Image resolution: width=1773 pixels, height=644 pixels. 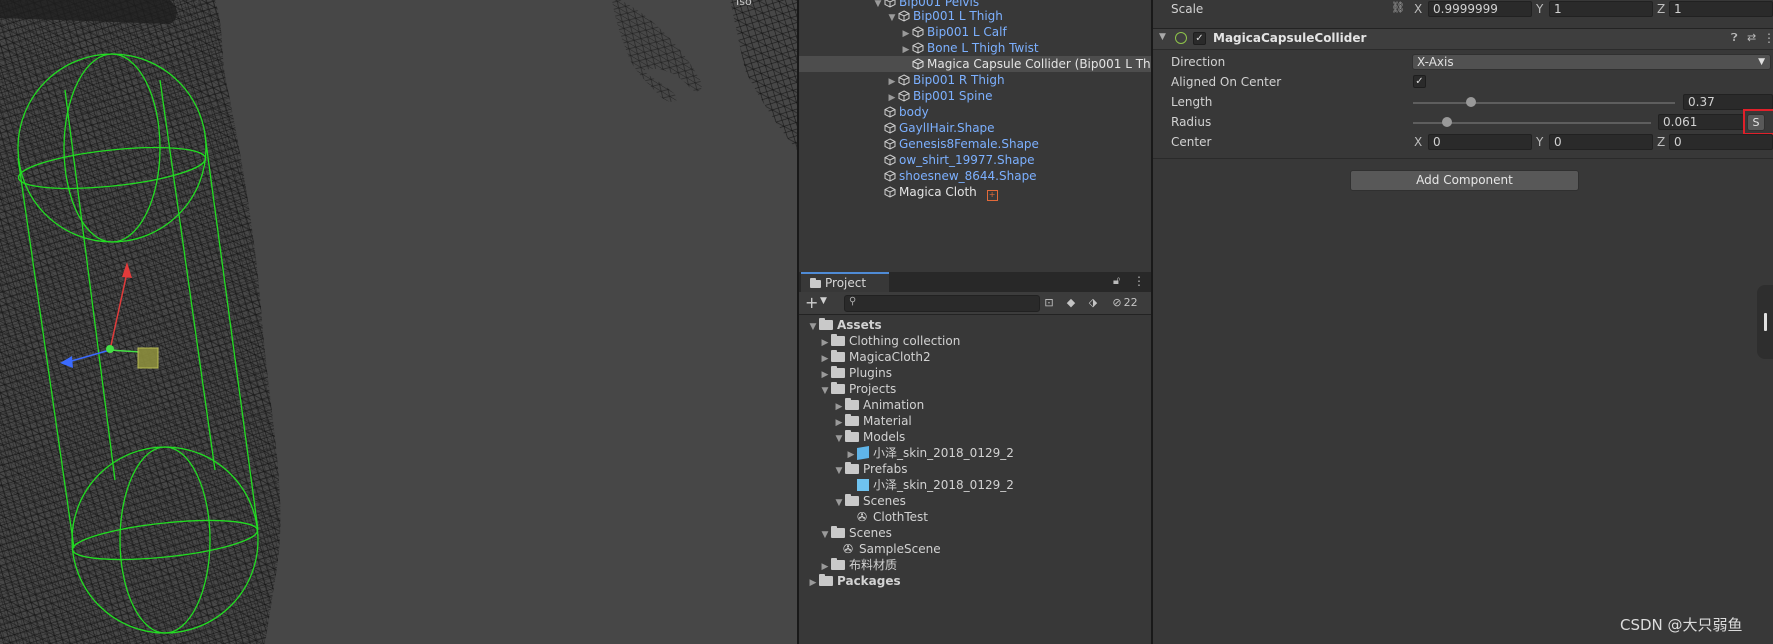 I want to click on tree-item: 小泽_skin_2018_0129_2, so click(x=935, y=485).